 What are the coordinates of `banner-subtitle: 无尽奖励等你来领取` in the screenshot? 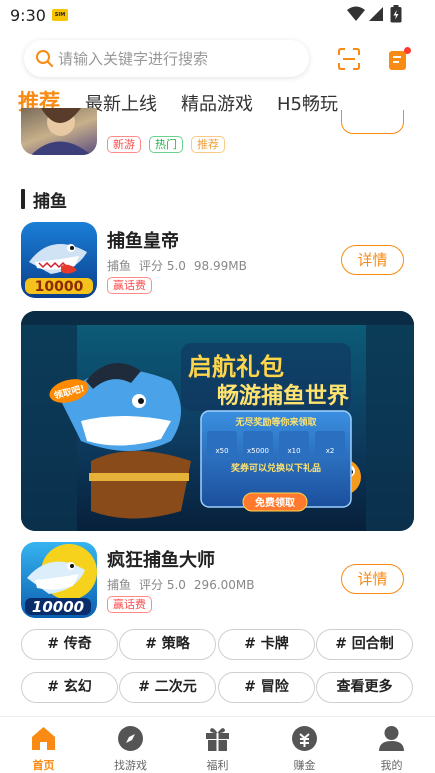 It's located at (275, 422).